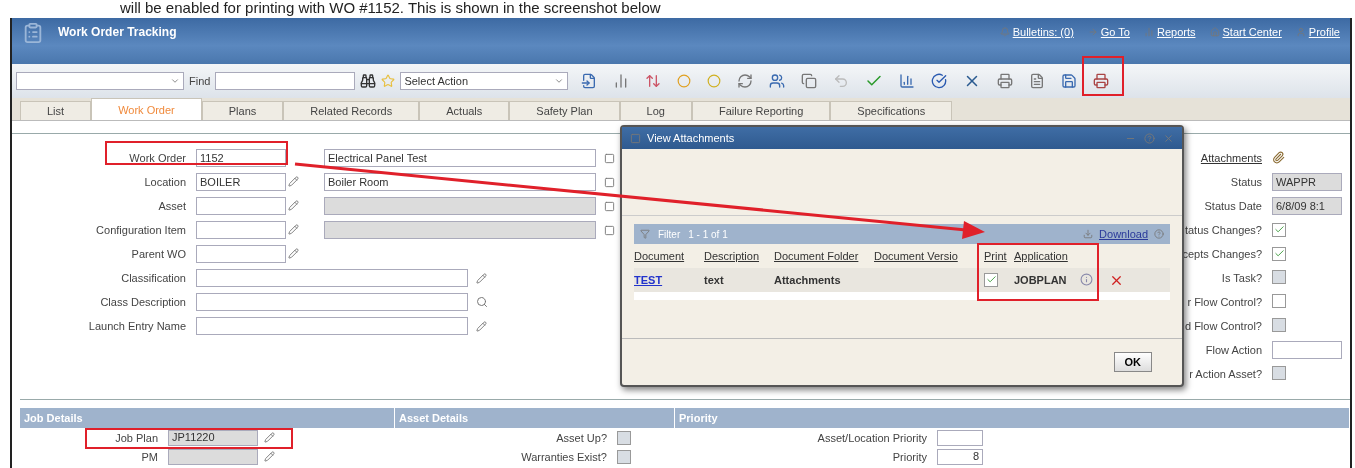 The width and height of the screenshot is (1355, 468). I want to click on save-icon, so click(1069, 81).